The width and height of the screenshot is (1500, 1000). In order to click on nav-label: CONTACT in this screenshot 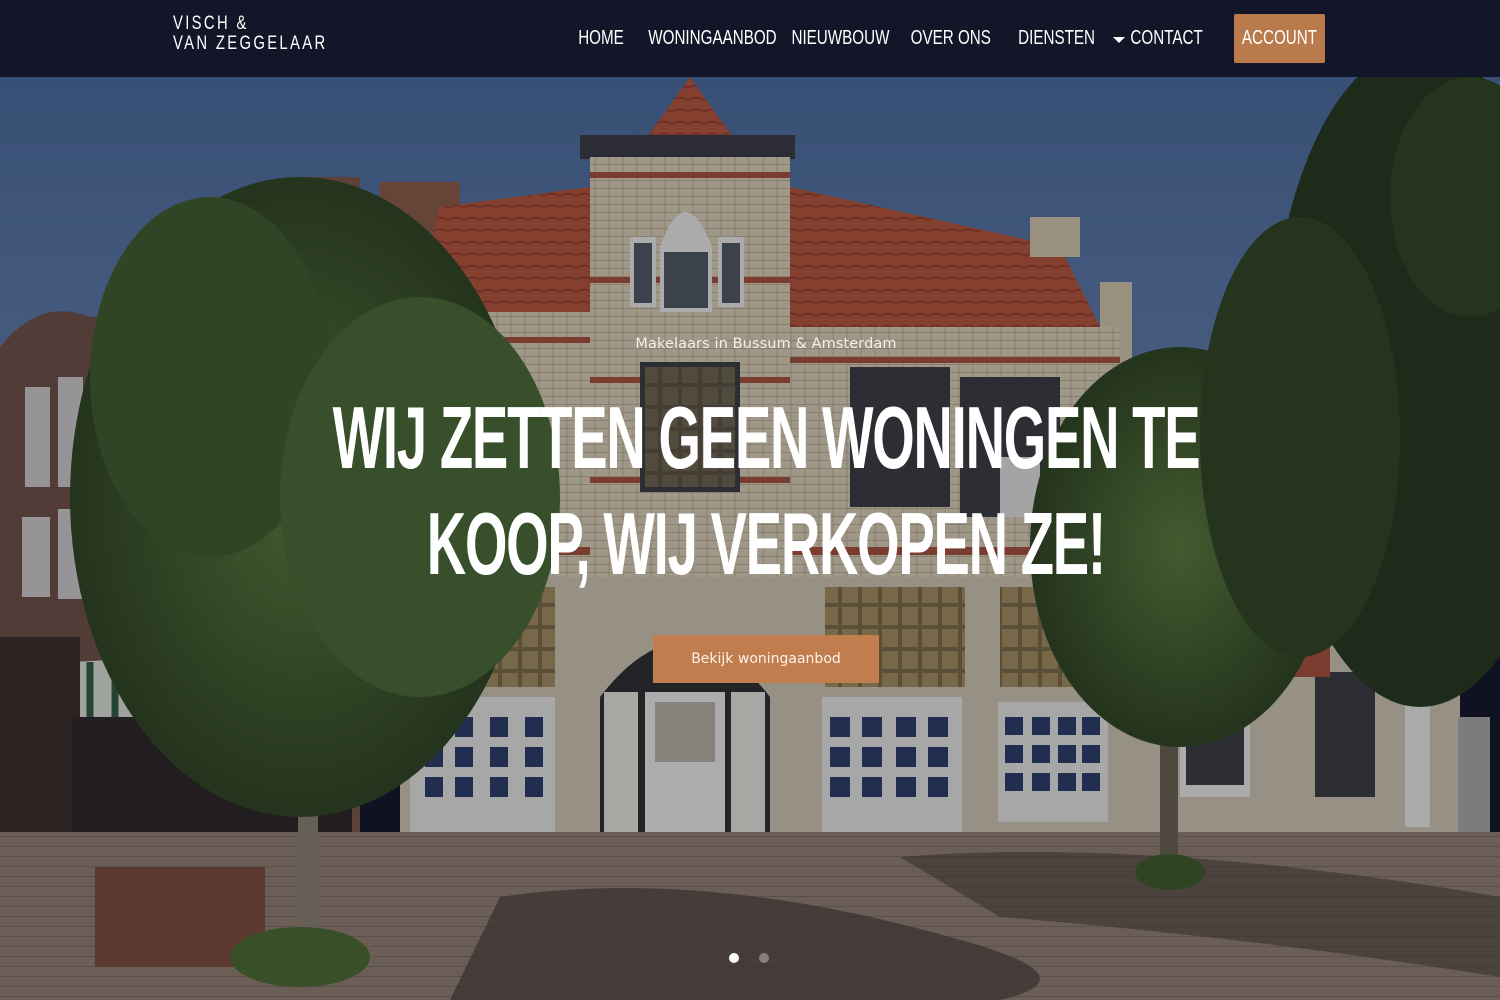, I will do `click(1167, 38)`.